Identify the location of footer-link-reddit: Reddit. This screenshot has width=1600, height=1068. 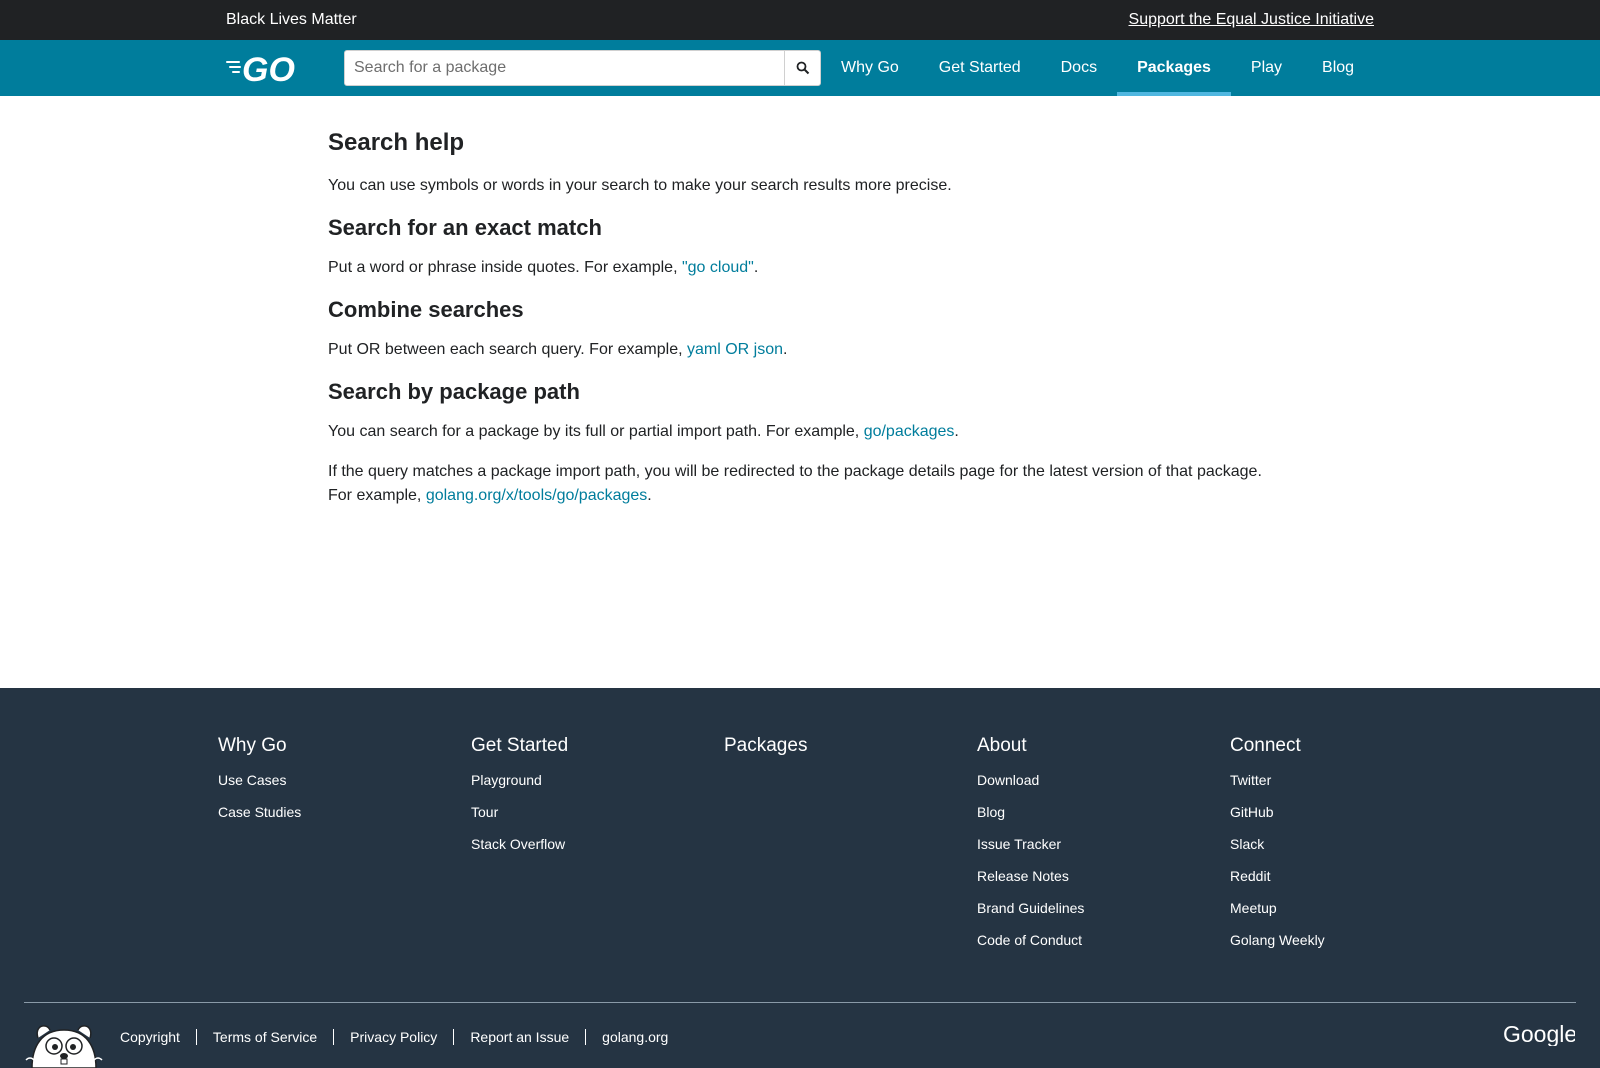
(1277, 876).